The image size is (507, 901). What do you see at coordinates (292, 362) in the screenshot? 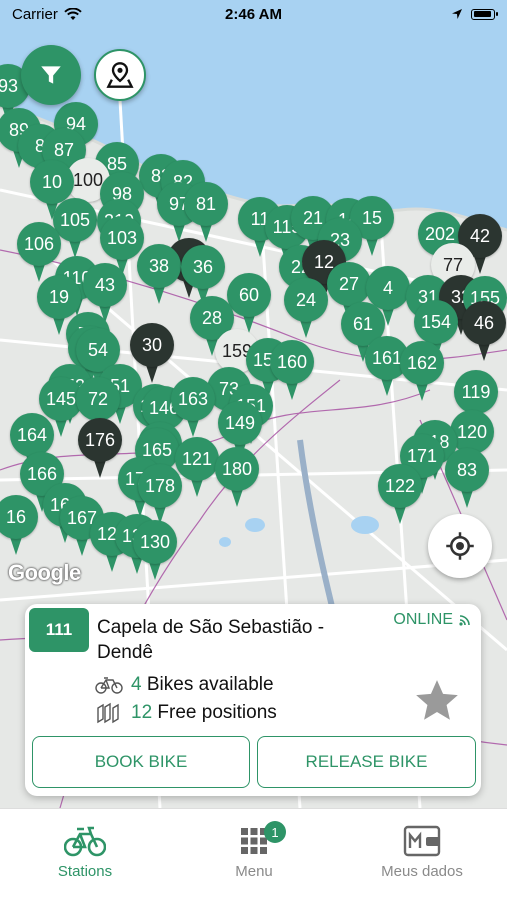
I see `station-pin-number: 160` at bounding box center [292, 362].